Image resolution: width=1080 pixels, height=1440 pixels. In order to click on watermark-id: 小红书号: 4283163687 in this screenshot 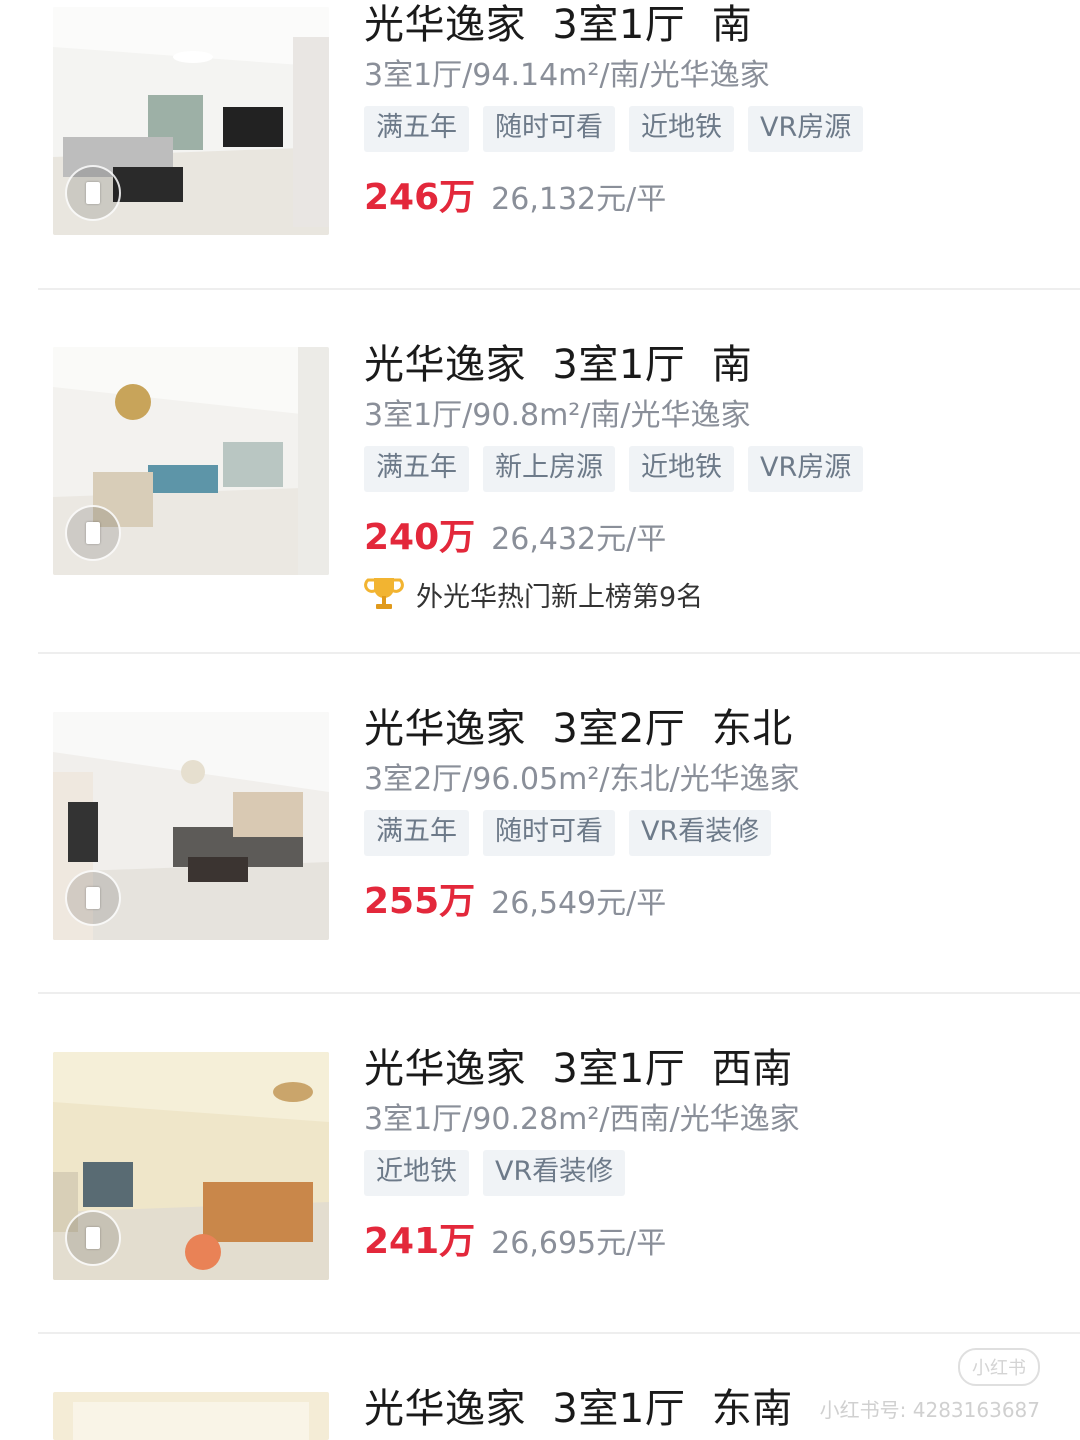, I will do `click(929, 1410)`.